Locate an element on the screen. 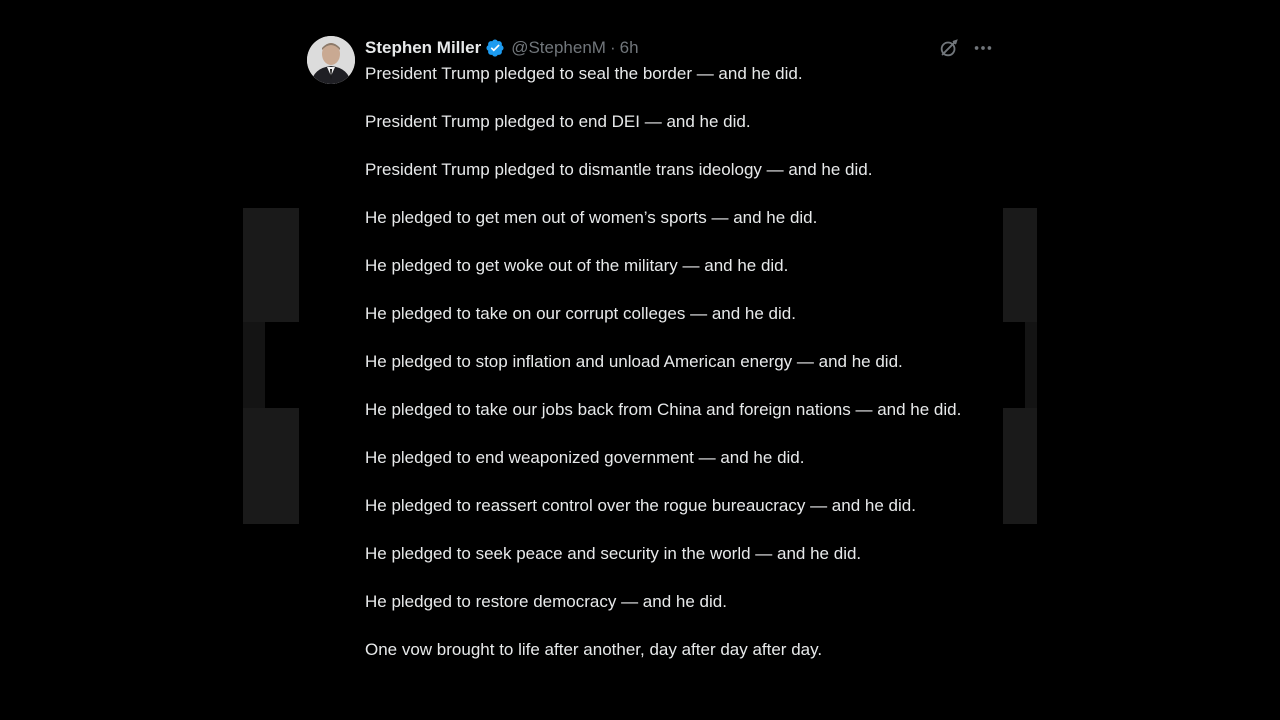 This screenshot has width=1280, height=720. user-handle: @StephenM is located at coordinates (558, 48).